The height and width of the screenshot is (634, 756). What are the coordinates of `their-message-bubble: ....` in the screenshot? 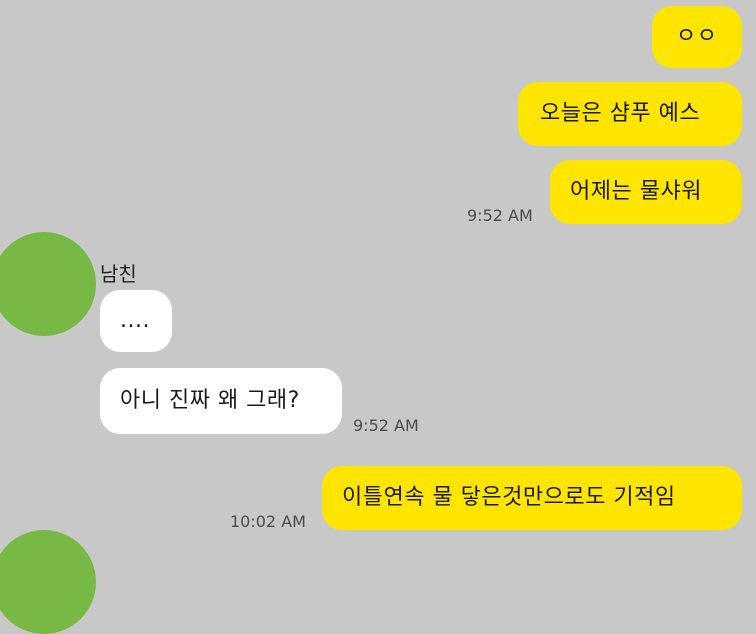 It's located at (136, 321).